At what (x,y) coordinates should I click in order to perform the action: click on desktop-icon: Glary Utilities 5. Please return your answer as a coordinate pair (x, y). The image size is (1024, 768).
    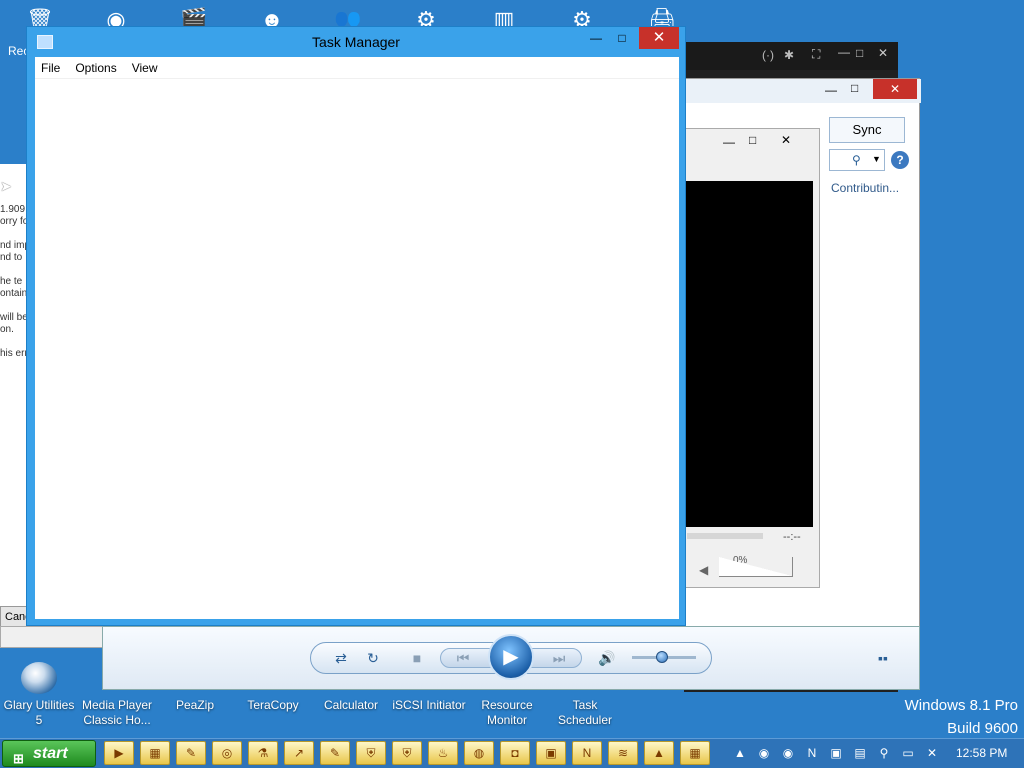
    Looking at the image, I should click on (39, 695).